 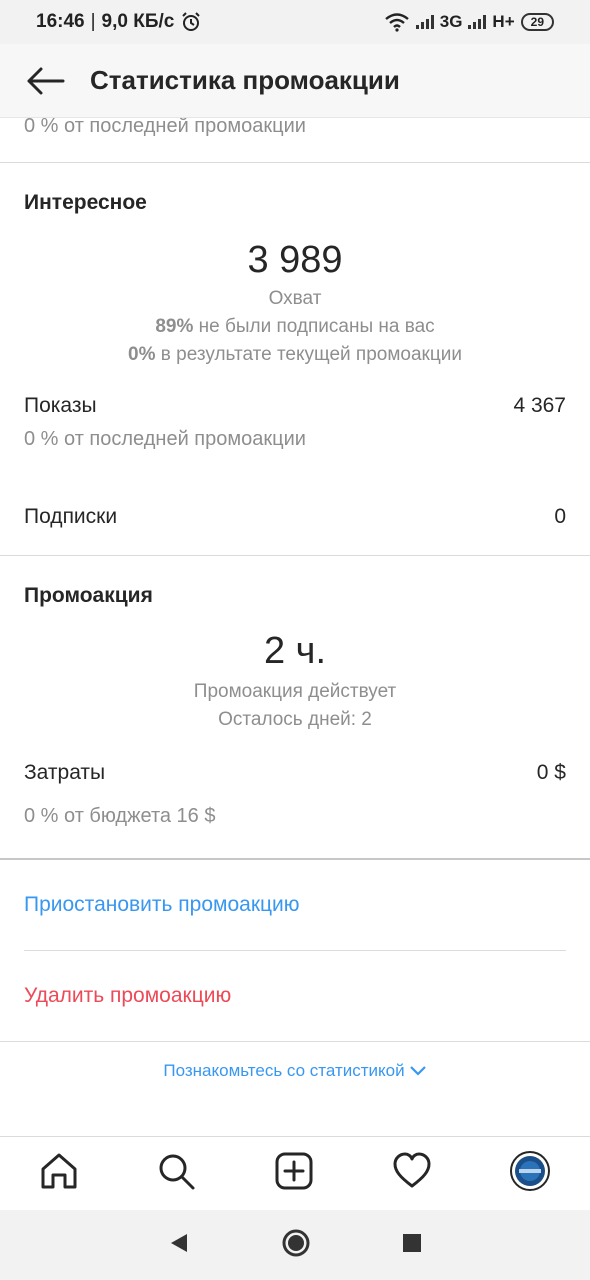 I want to click on nav-home-icon, so click(x=296, y=1242).